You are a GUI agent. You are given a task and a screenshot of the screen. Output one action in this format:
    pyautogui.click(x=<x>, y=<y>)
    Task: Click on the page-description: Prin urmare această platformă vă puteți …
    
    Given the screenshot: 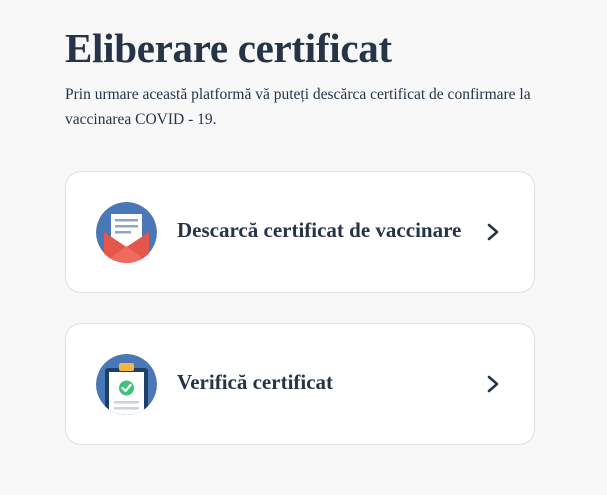 What is the action you would take?
    pyautogui.click(x=298, y=107)
    